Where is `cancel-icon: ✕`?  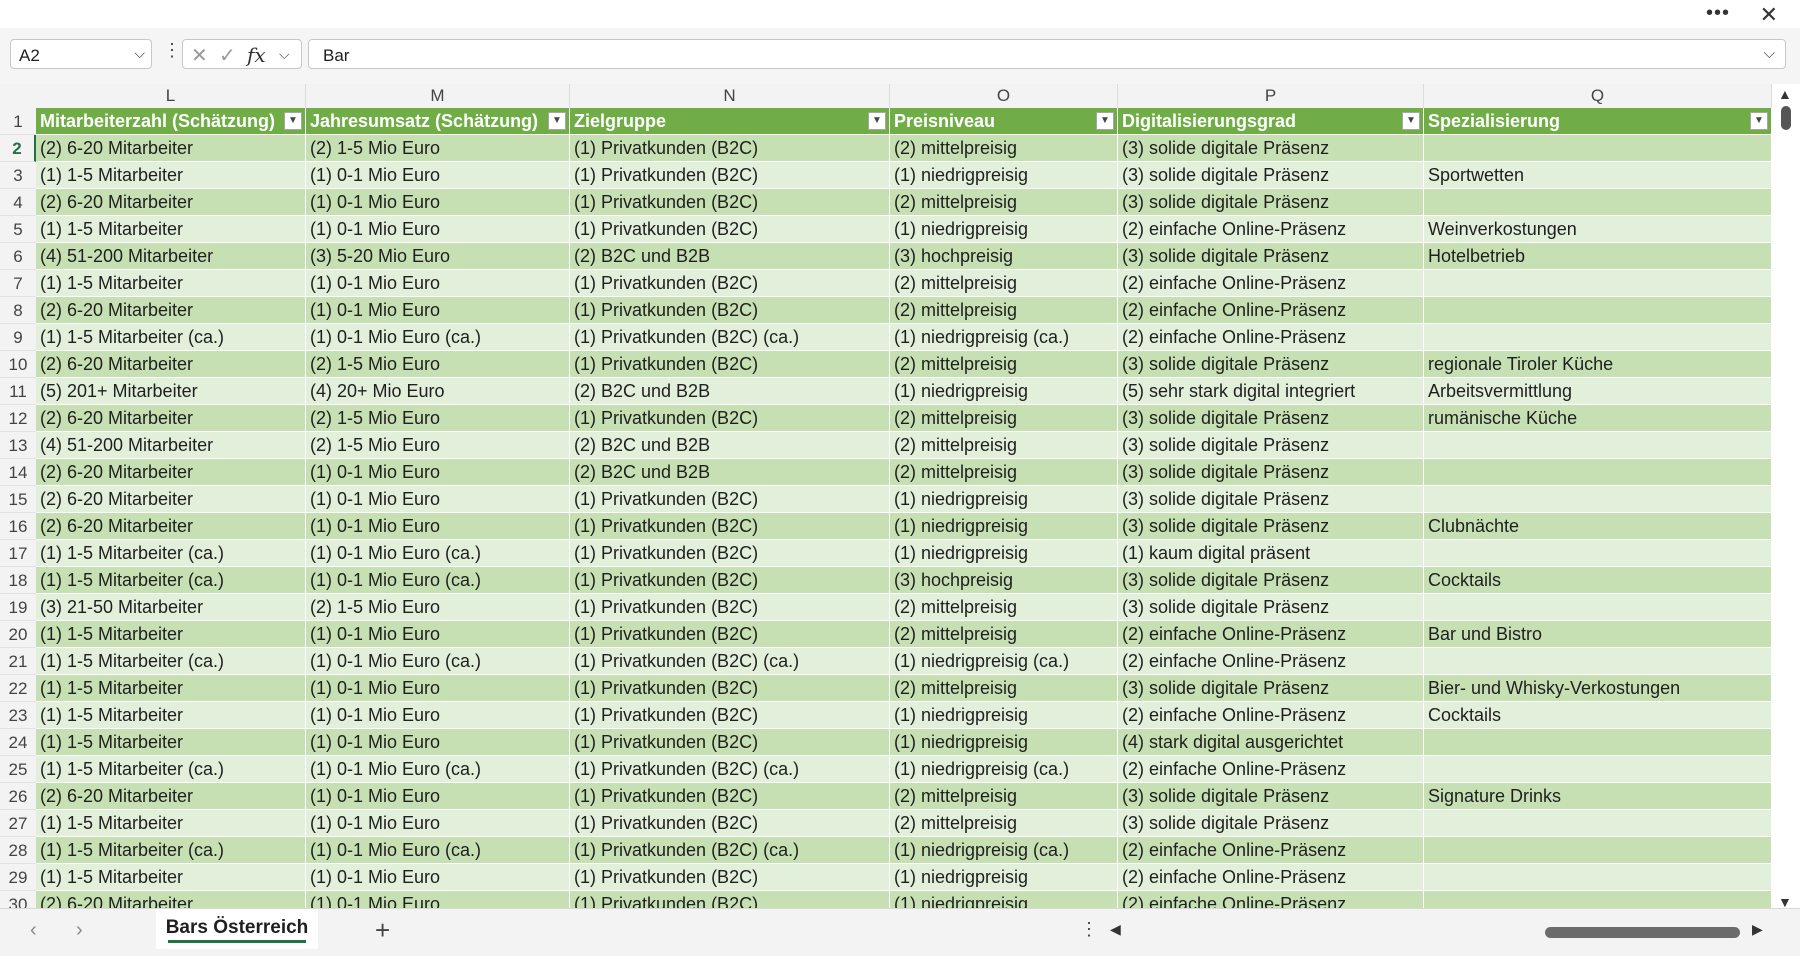 cancel-icon: ✕ is located at coordinates (199, 55).